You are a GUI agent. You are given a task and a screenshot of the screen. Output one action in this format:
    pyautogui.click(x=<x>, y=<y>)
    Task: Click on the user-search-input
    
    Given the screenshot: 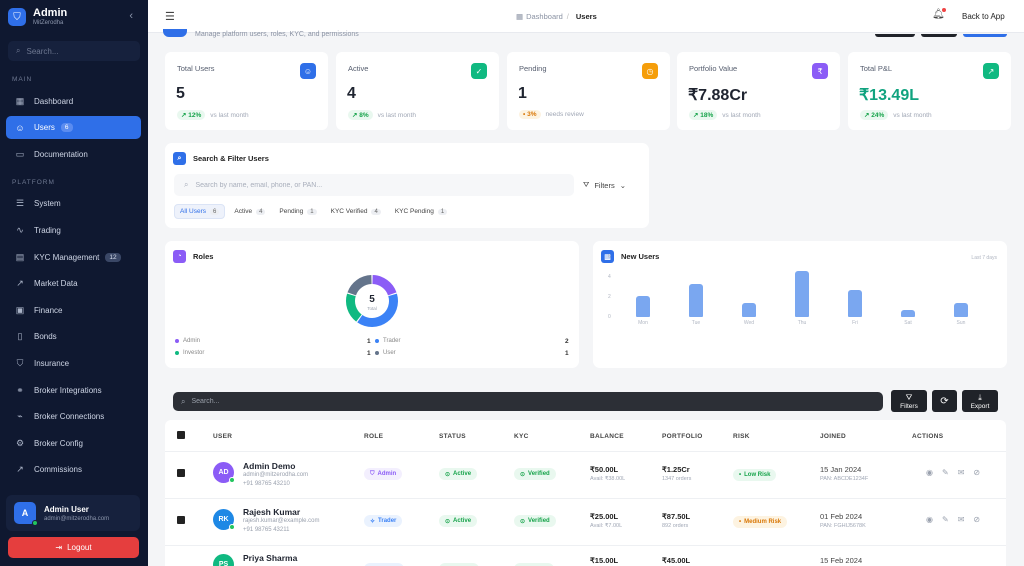 What is the action you would take?
    pyautogui.click(x=375, y=185)
    